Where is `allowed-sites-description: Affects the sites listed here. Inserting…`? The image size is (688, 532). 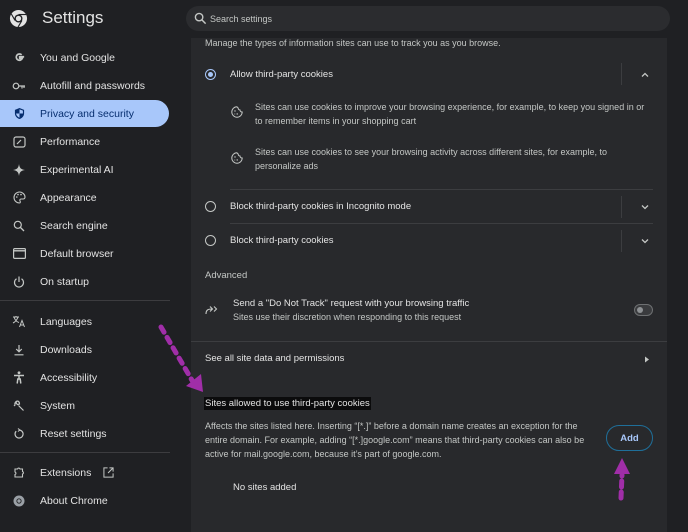
allowed-sites-description: Affects the sites listed here. Inserting… is located at coordinates (395, 440).